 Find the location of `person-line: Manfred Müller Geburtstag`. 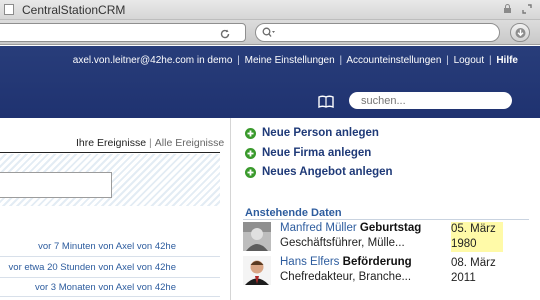

person-line: Manfred Müller Geburtstag is located at coordinates (350, 228).